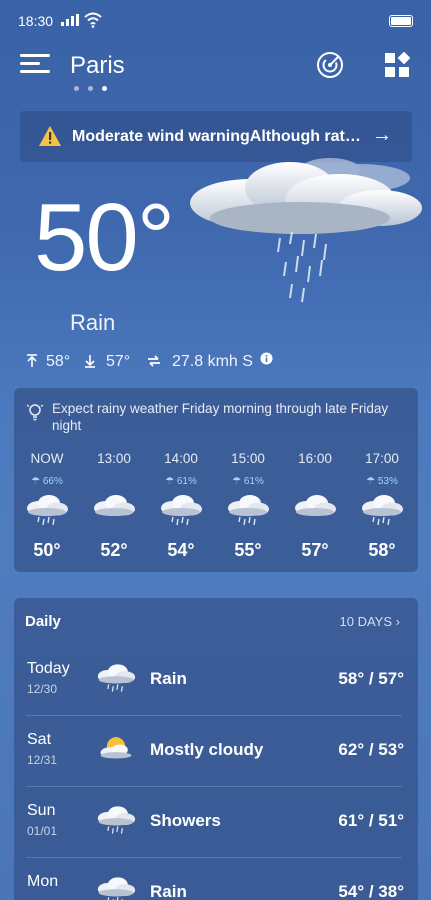  Describe the element at coordinates (42, 760) in the screenshot. I see `day-date: 12/31` at that location.